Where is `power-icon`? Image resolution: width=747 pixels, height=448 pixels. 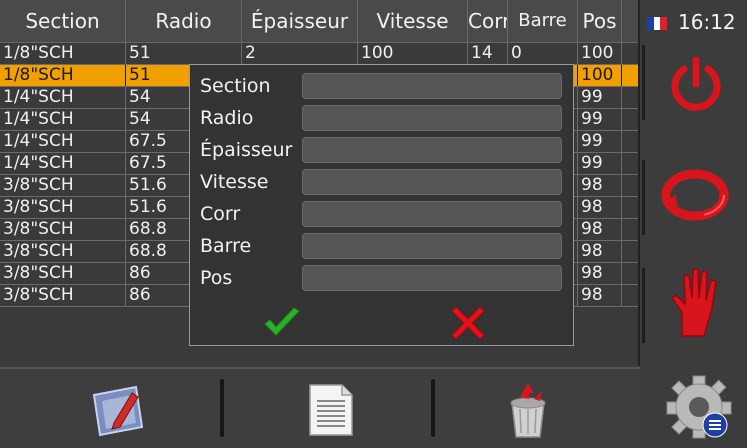 power-icon is located at coordinates (696, 83).